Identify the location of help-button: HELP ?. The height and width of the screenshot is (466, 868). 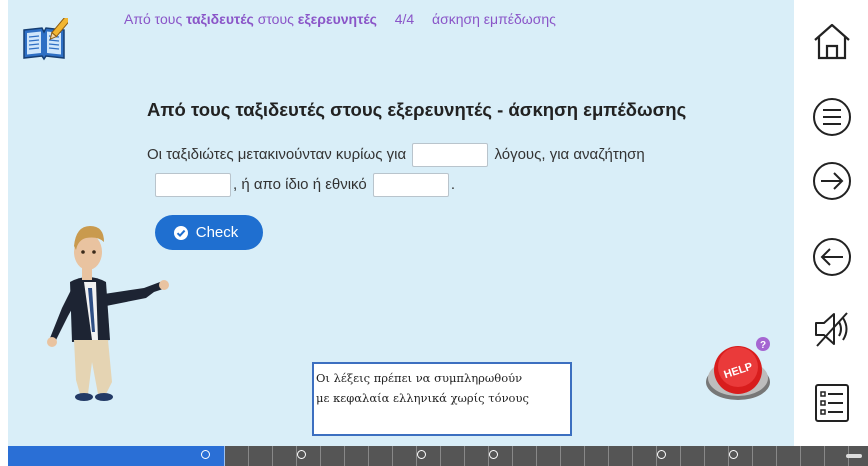
(742, 369).